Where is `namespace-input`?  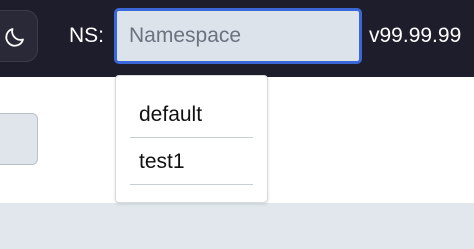 namespace-input is located at coordinates (238, 36).